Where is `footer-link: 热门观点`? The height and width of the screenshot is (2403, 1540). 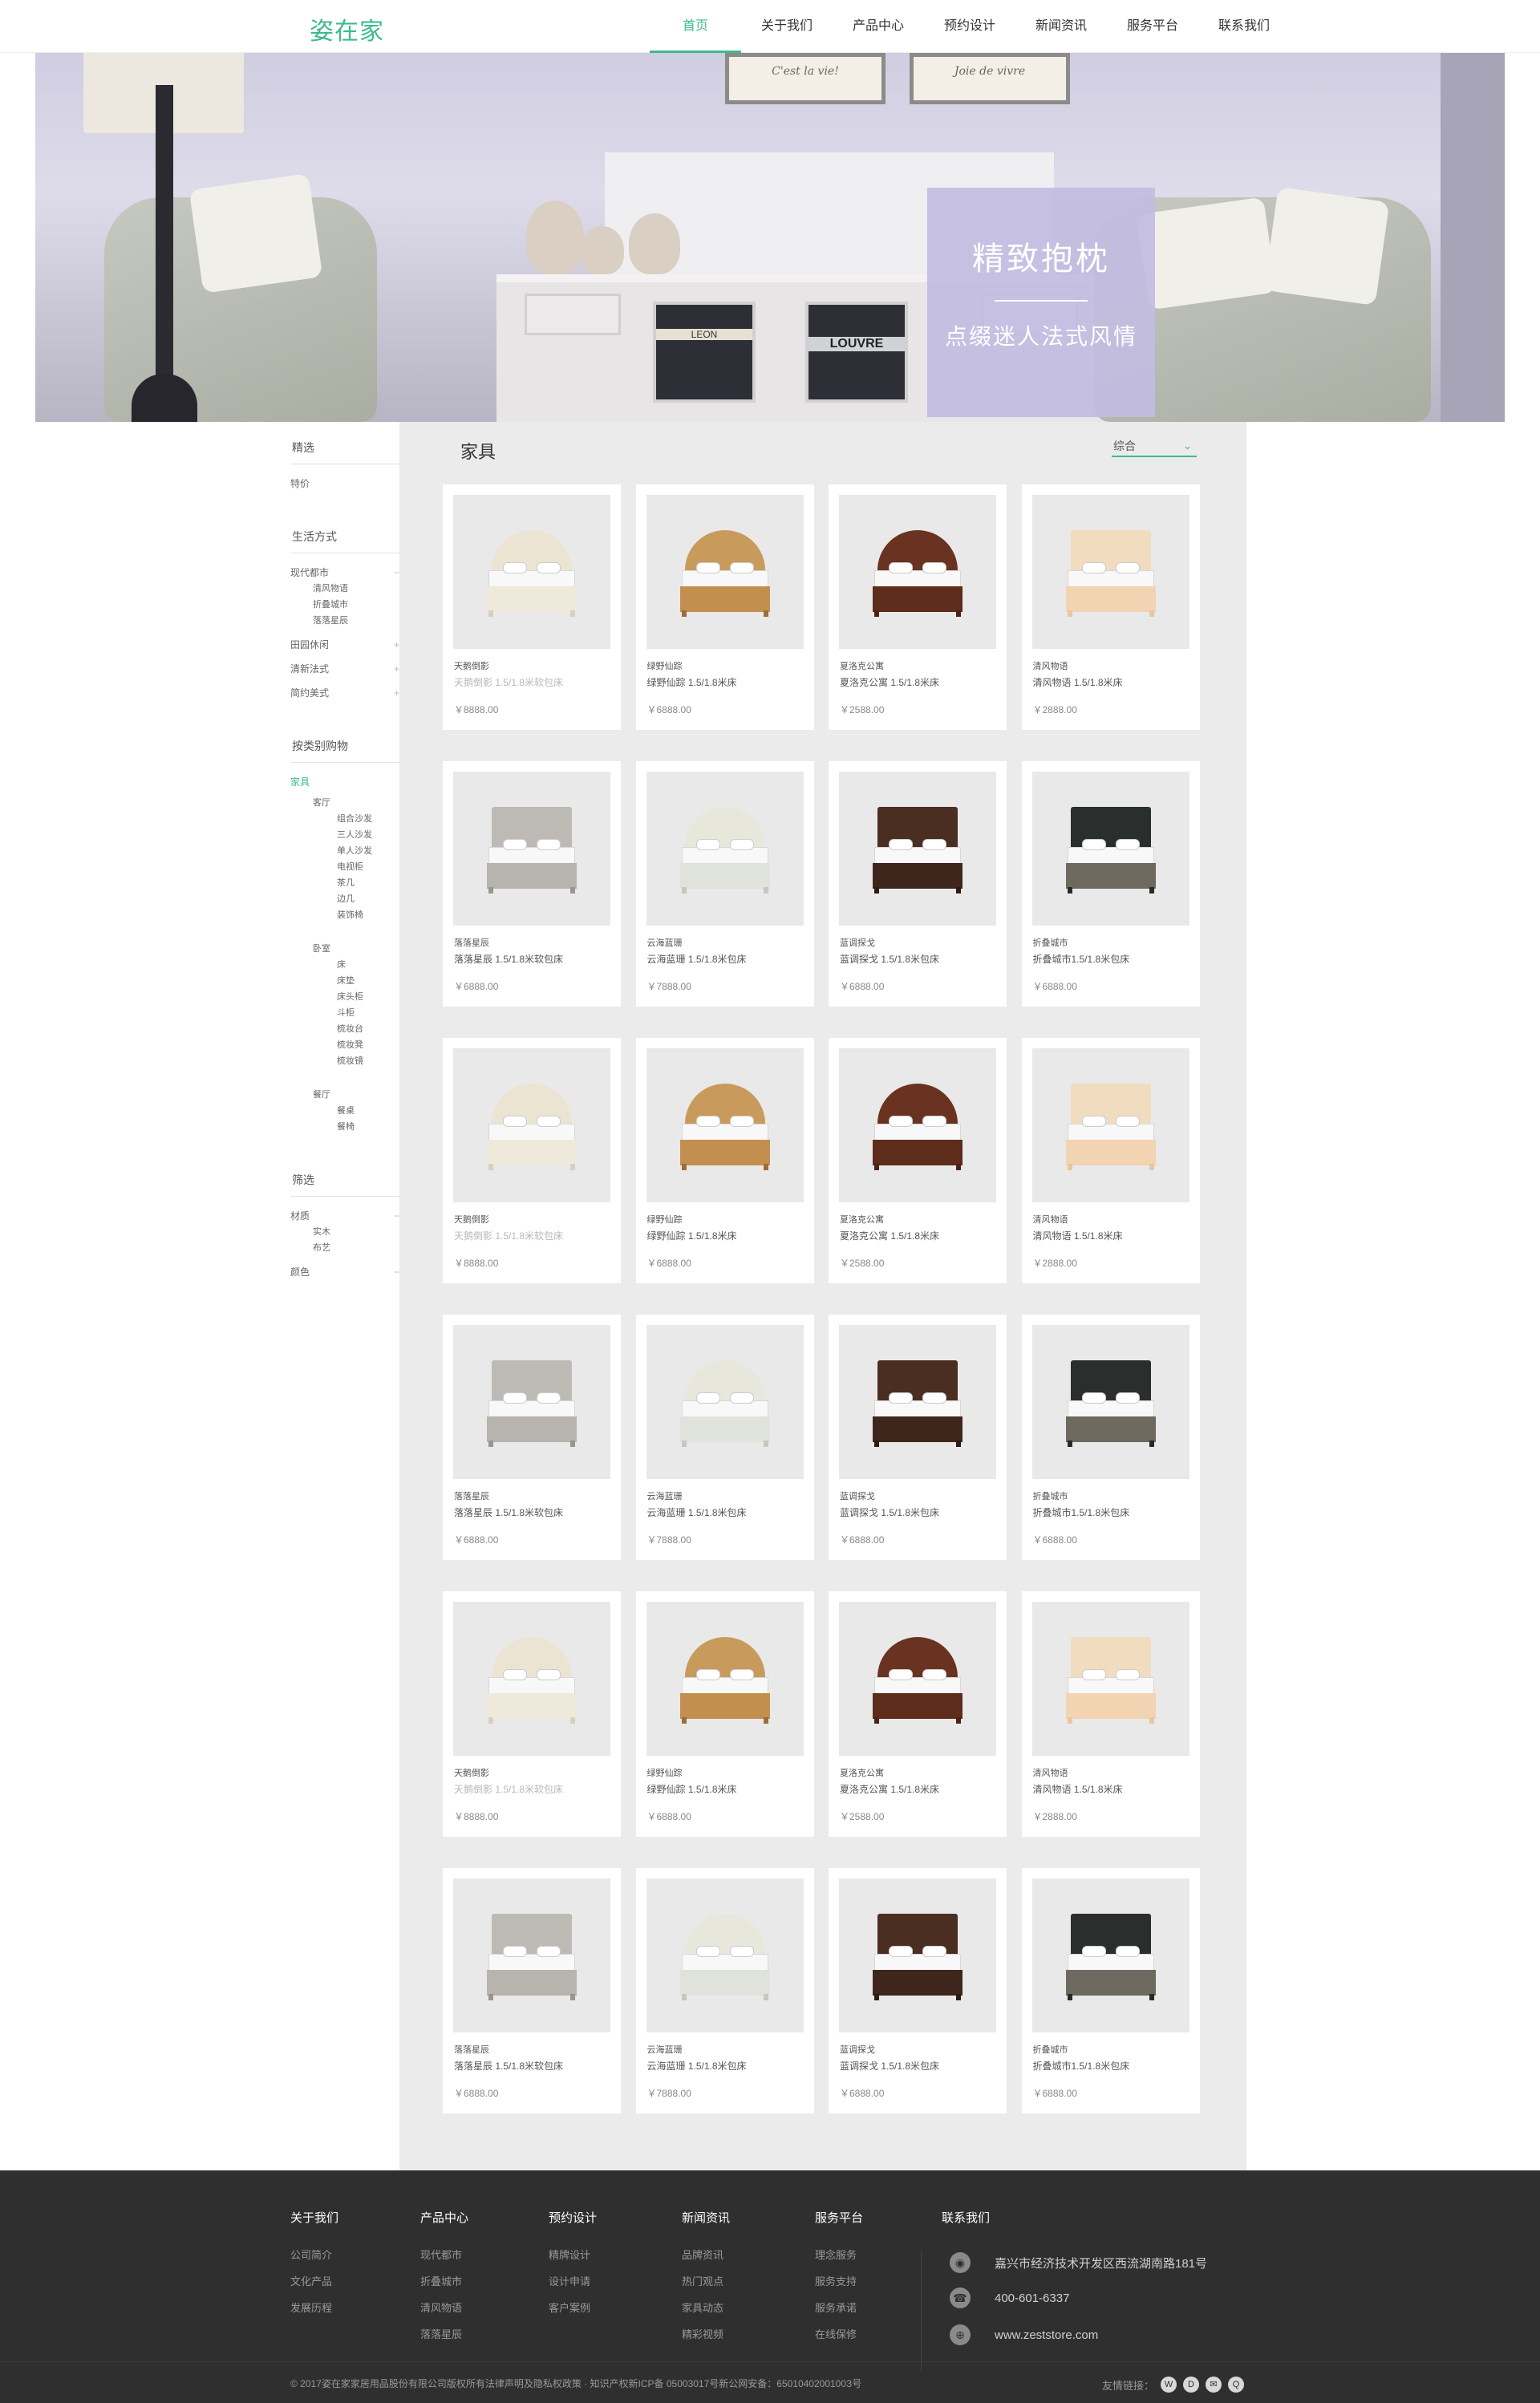 footer-link: 热门观点 is located at coordinates (706, 2281).